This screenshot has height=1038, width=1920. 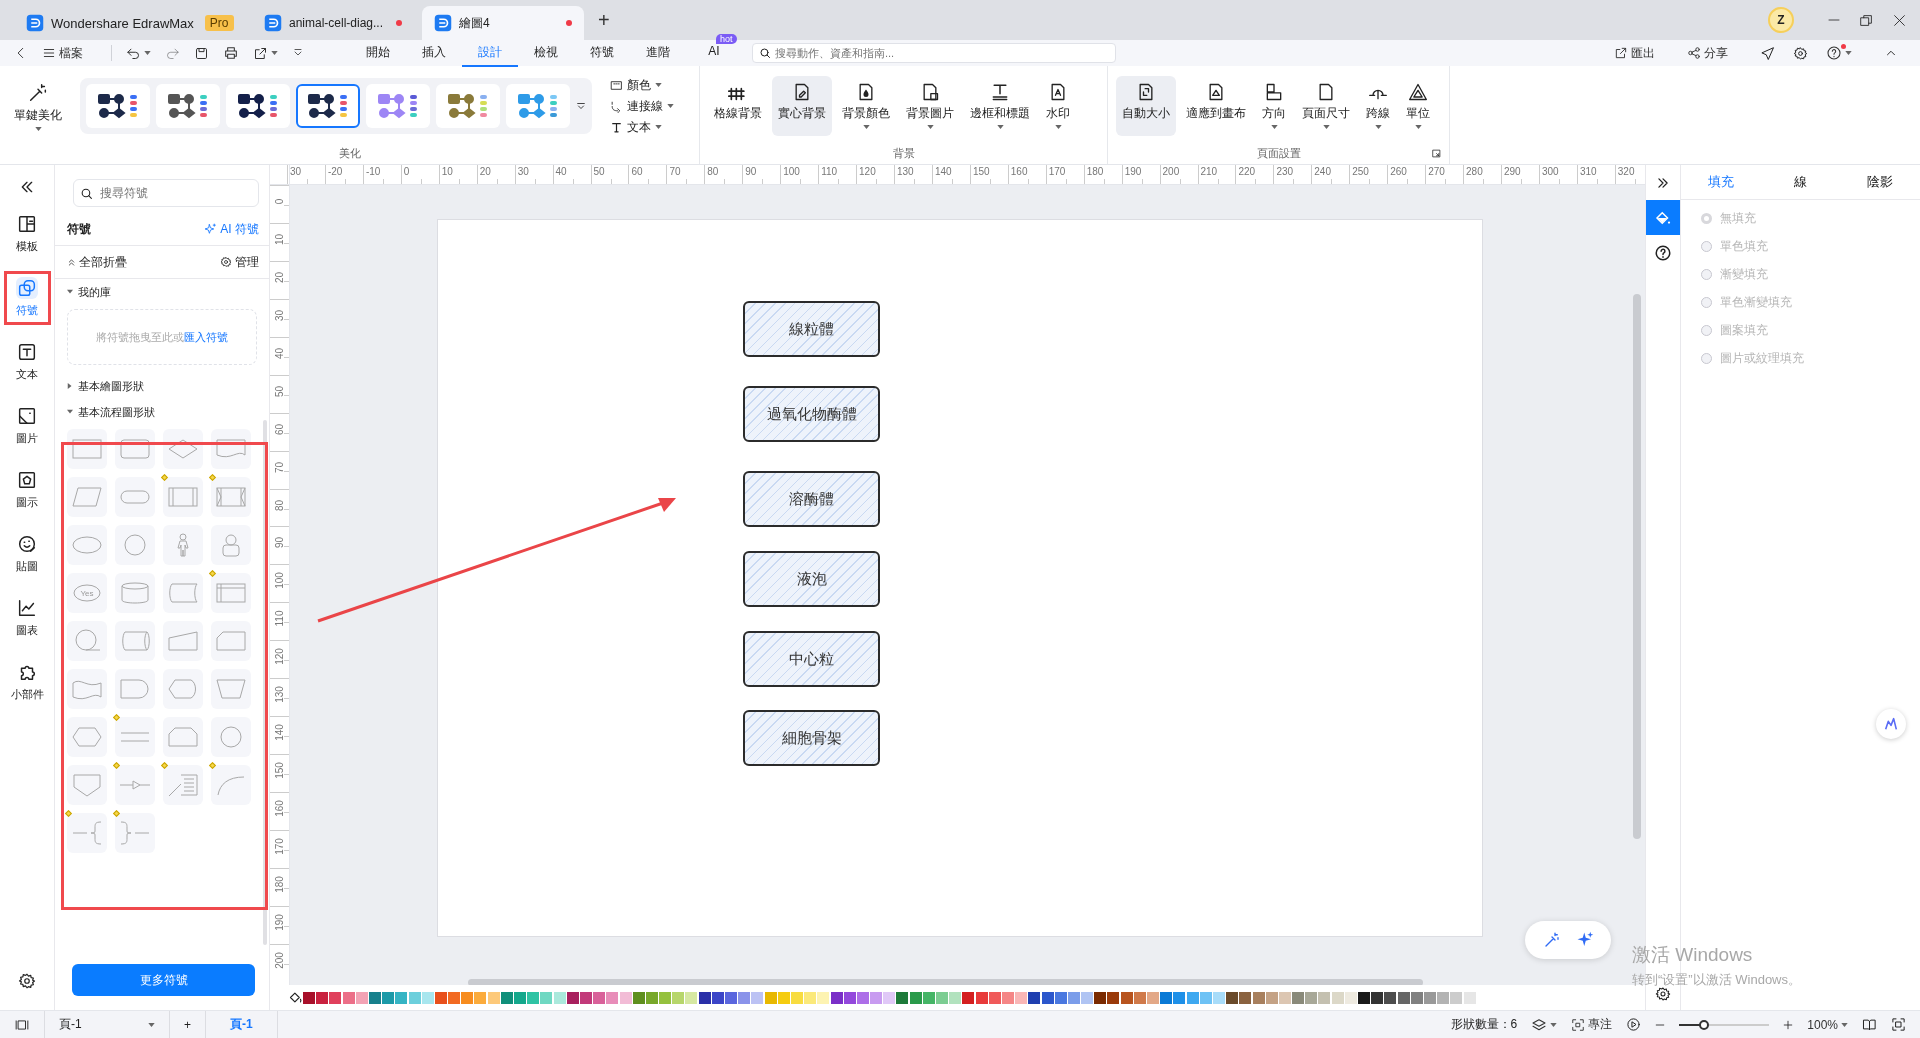 What do you see at coordinates (122, 23) in the screenshot?
I see `tab-title: Wondershare EdrawMax` at bounding box center [122, 23].